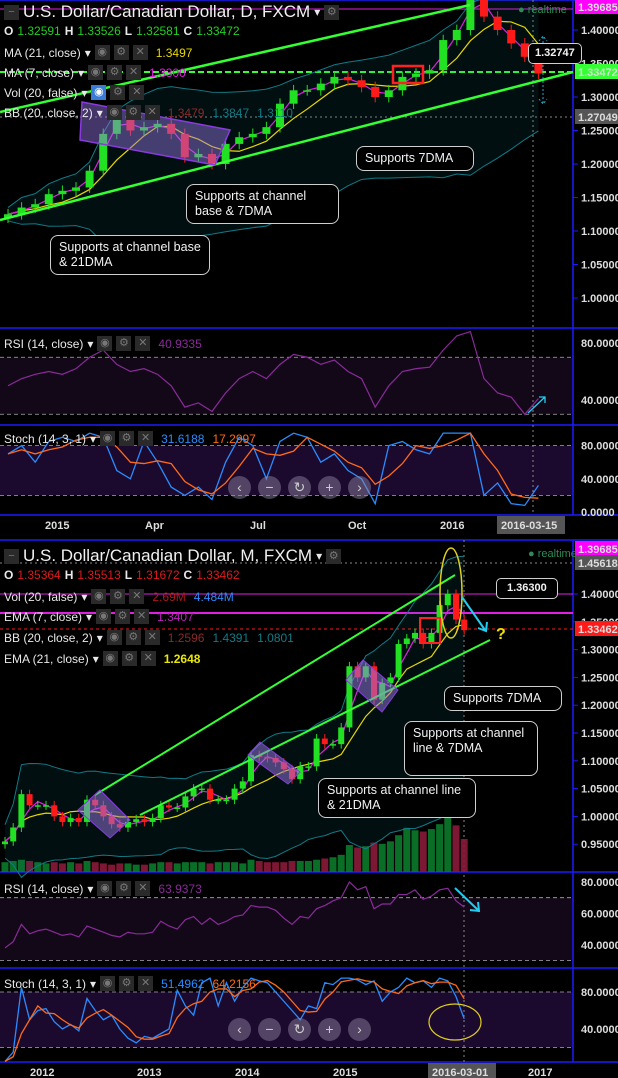  I want to click on price-axis-label: 1.20000, so click(599, 706).